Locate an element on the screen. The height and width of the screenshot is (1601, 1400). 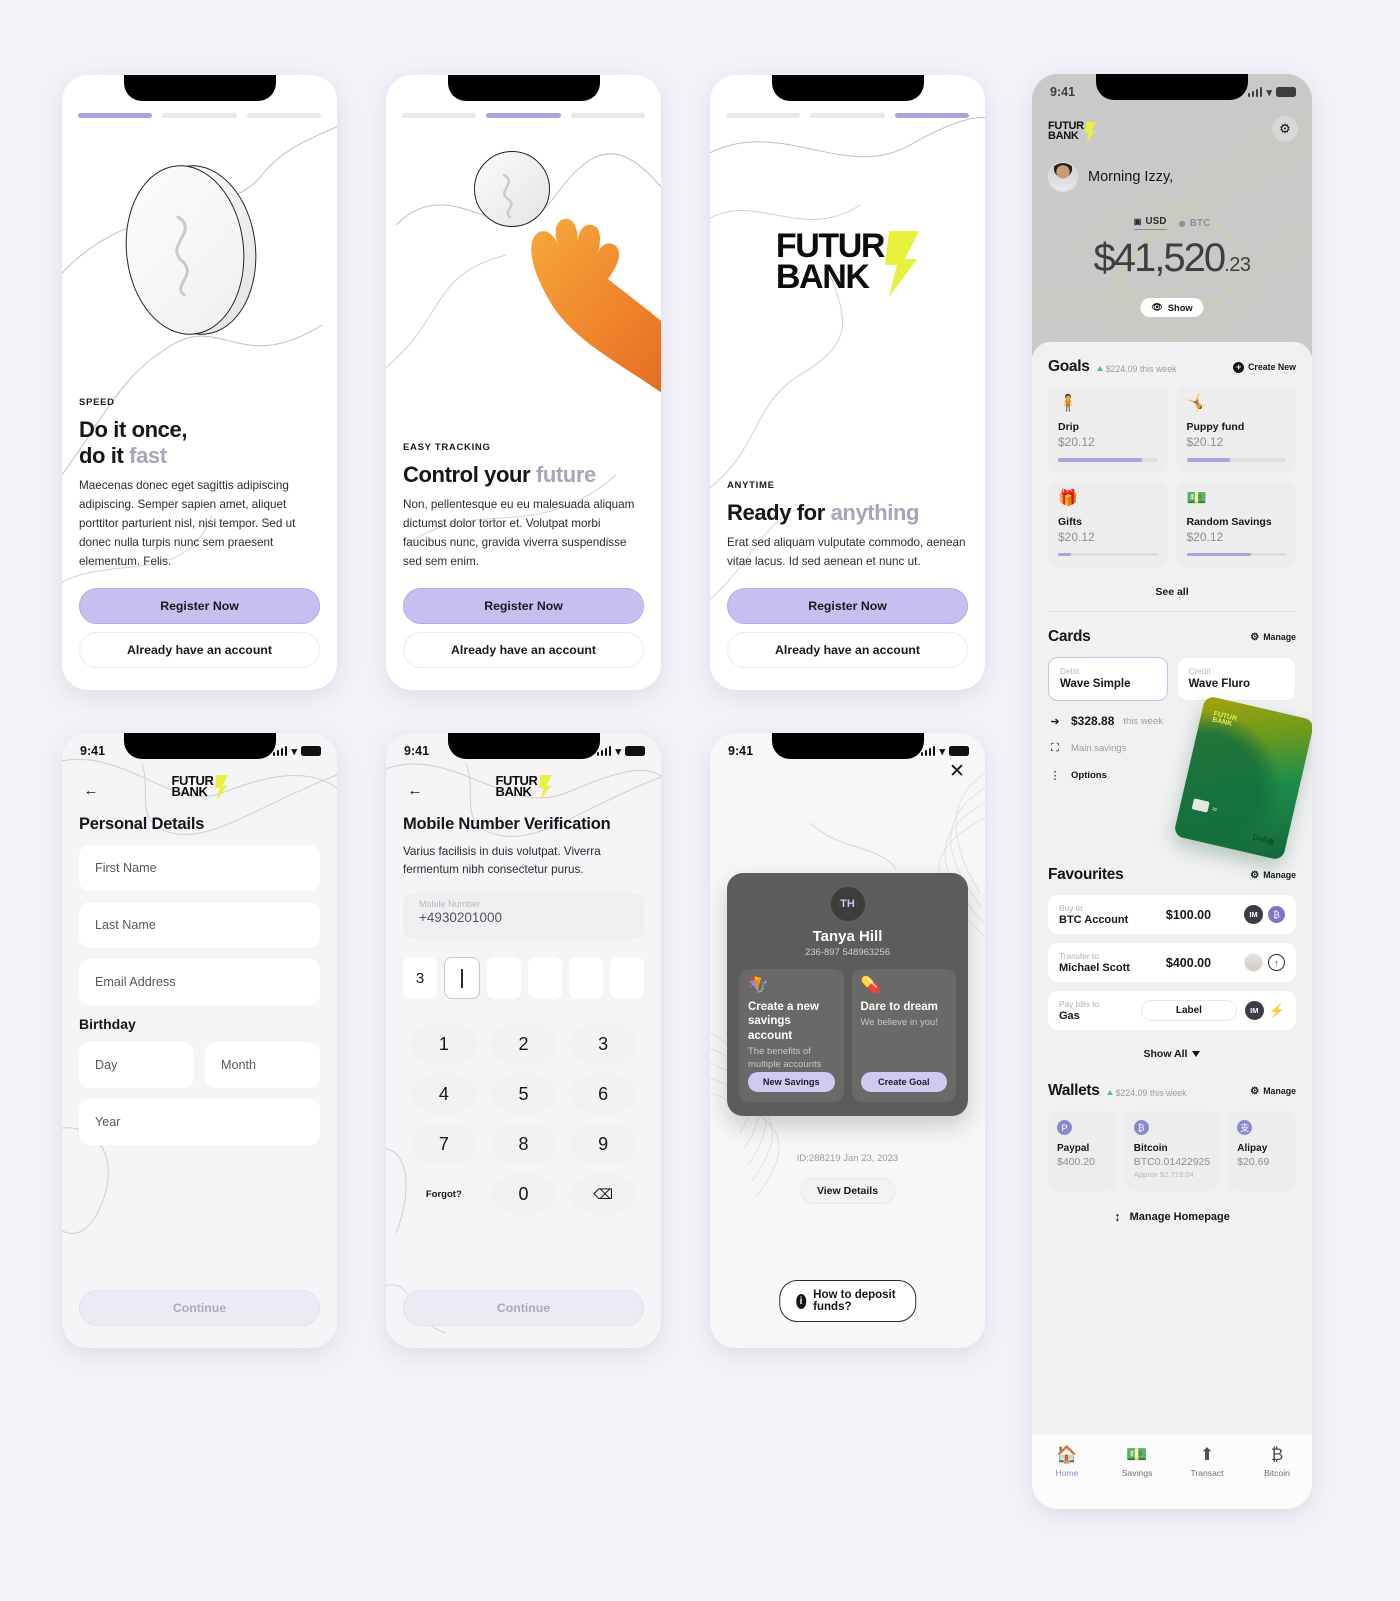
wallet-card-bitcoin: ₿ Bitcoin BTC0.01422925 Approx $2,719.04 is located at coordinates (1172, 1151).